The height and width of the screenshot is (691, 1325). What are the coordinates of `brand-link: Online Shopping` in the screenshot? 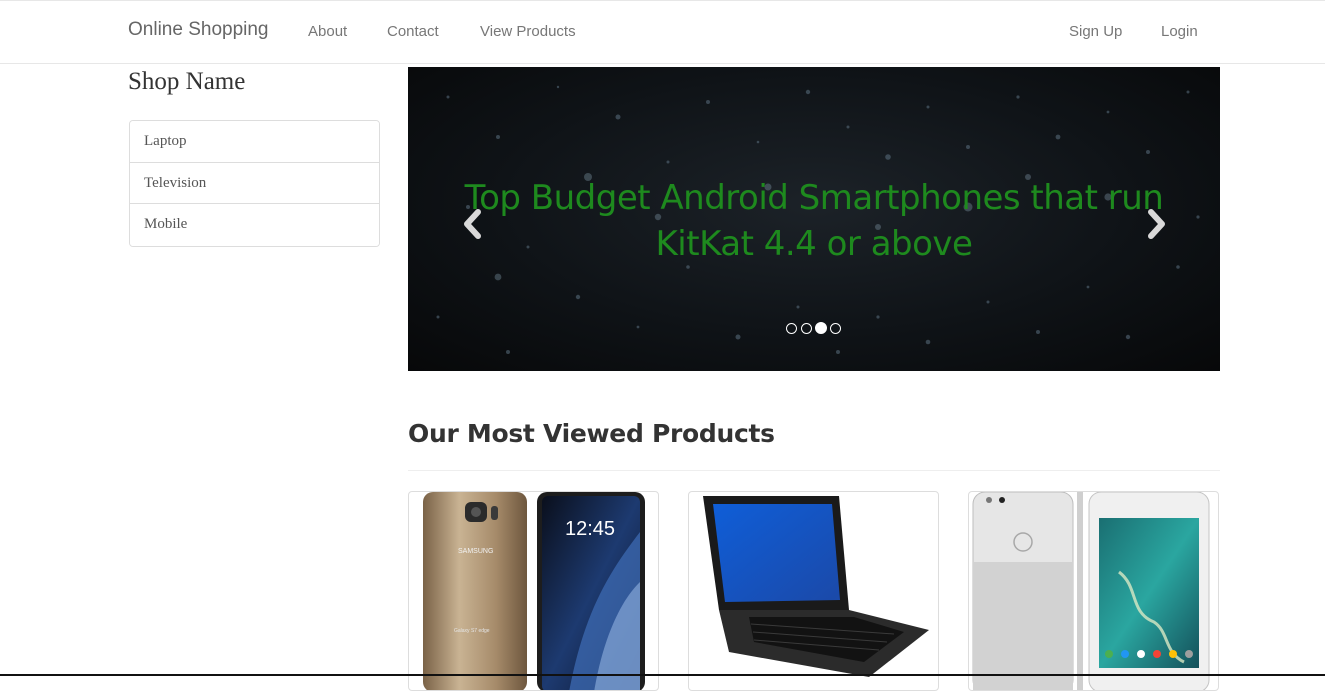 It's located at (198, 30).